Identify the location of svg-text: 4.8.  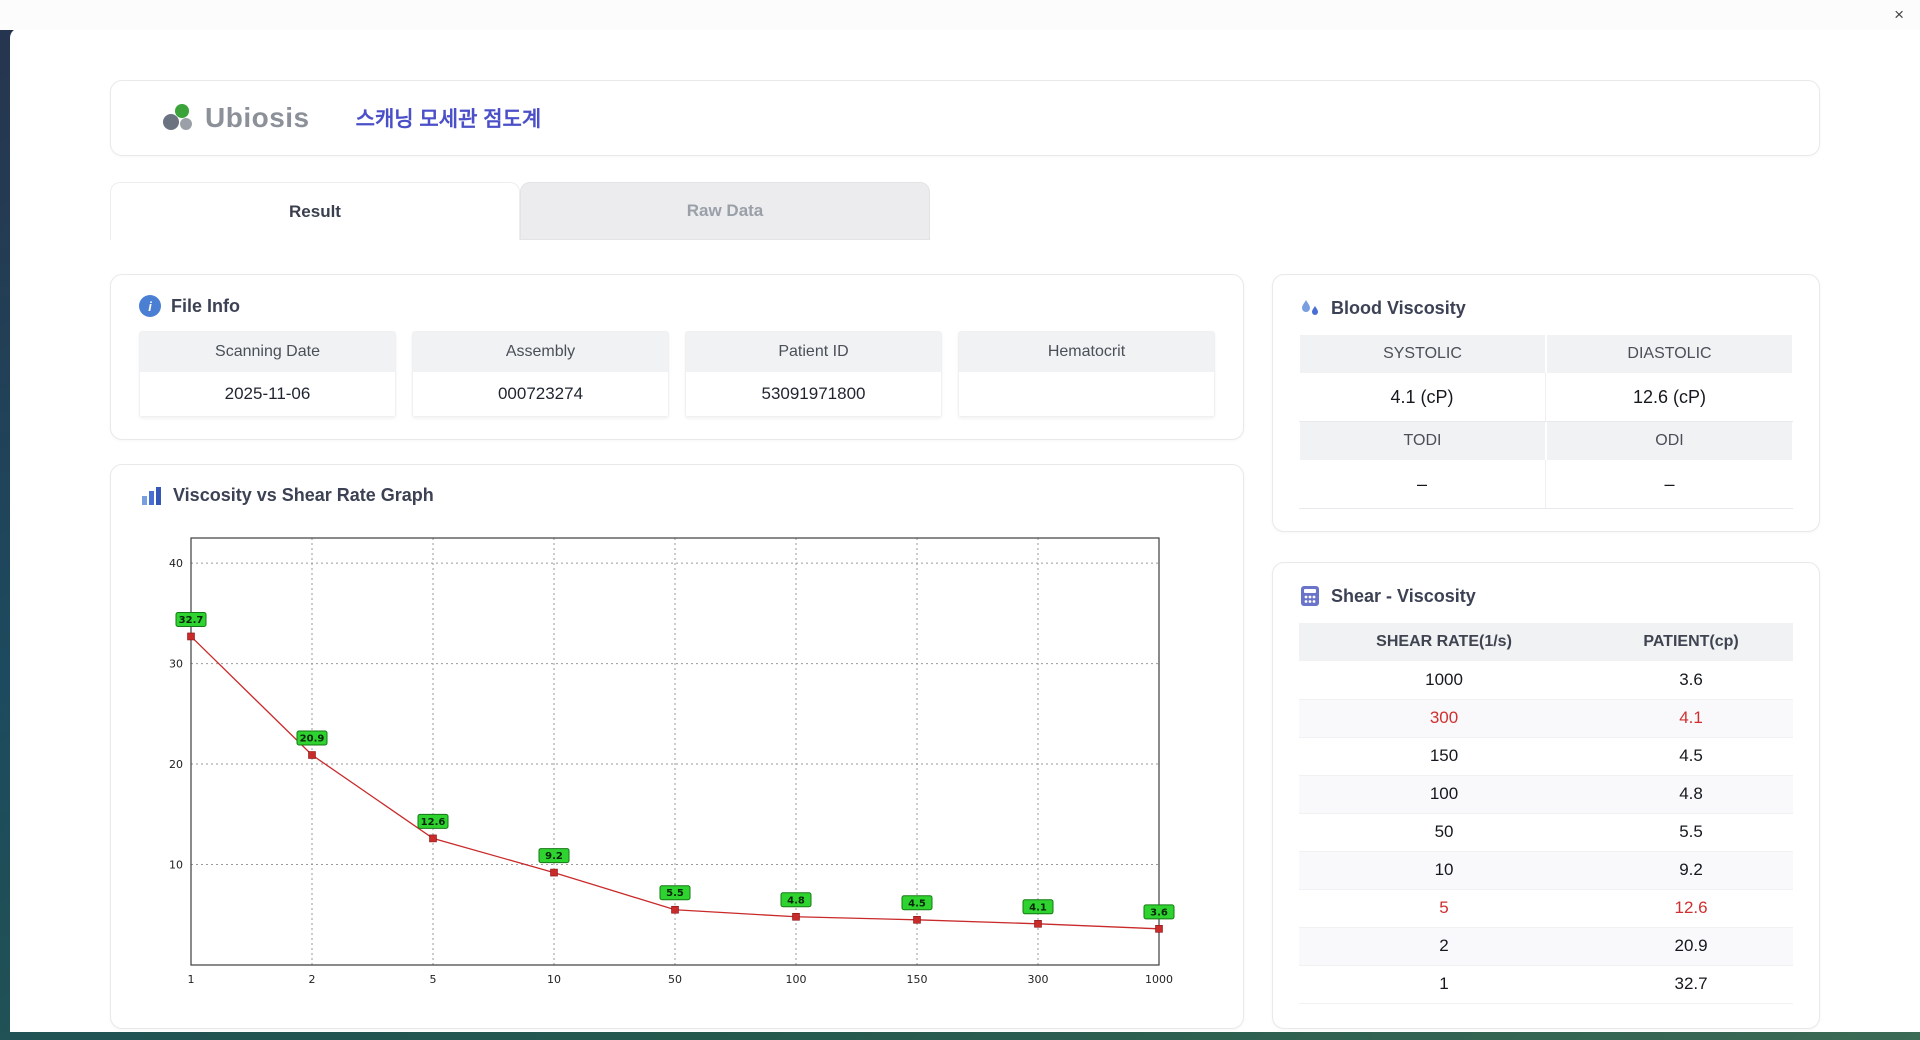
(796, 900).